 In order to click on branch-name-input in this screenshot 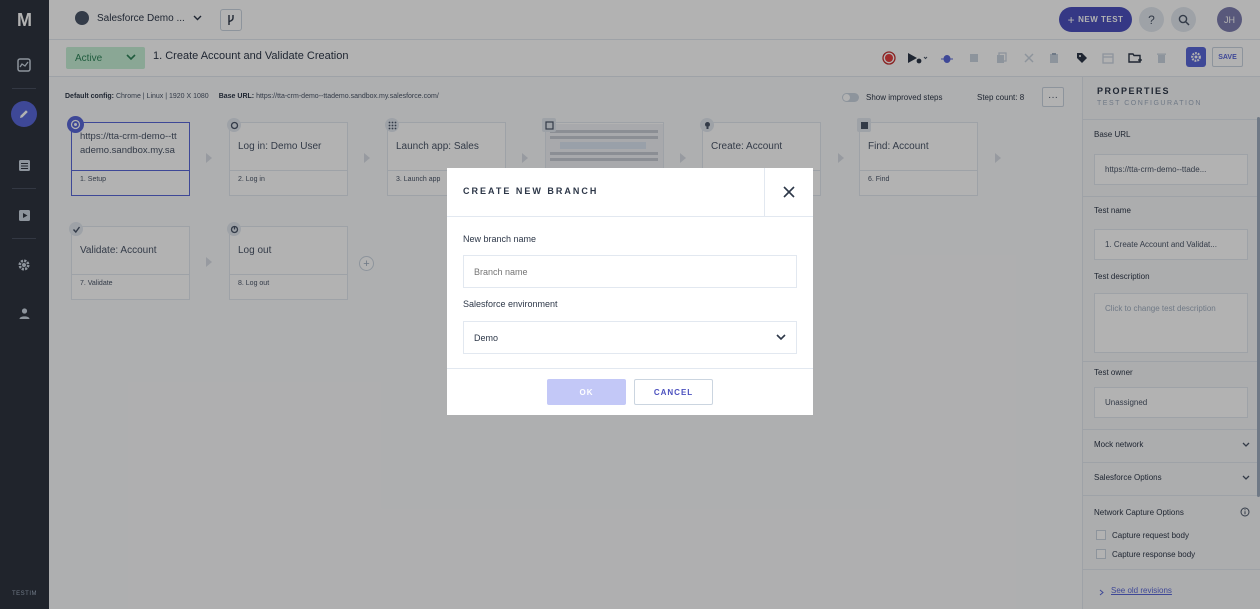, I will do `click(630, 271)`.